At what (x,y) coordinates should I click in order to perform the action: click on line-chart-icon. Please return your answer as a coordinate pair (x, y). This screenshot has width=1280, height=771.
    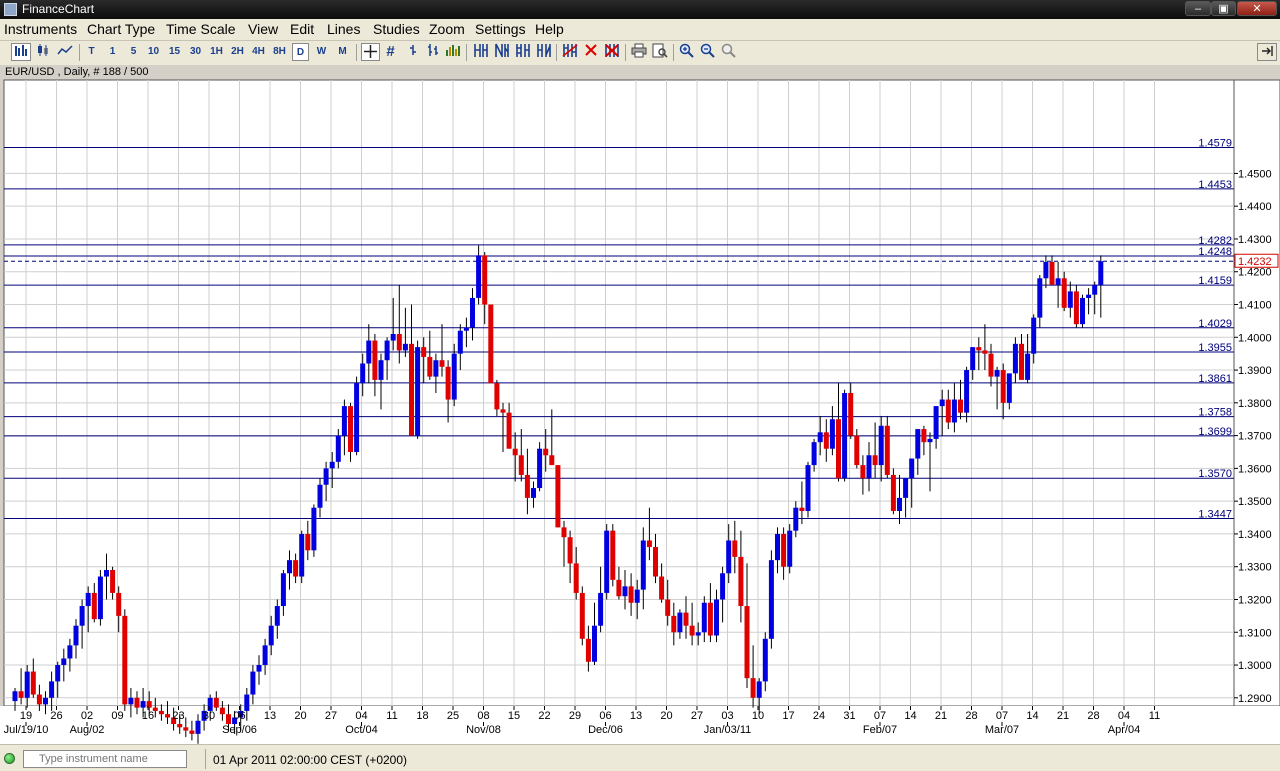
    Looking at the image, I should click on (65, 52).